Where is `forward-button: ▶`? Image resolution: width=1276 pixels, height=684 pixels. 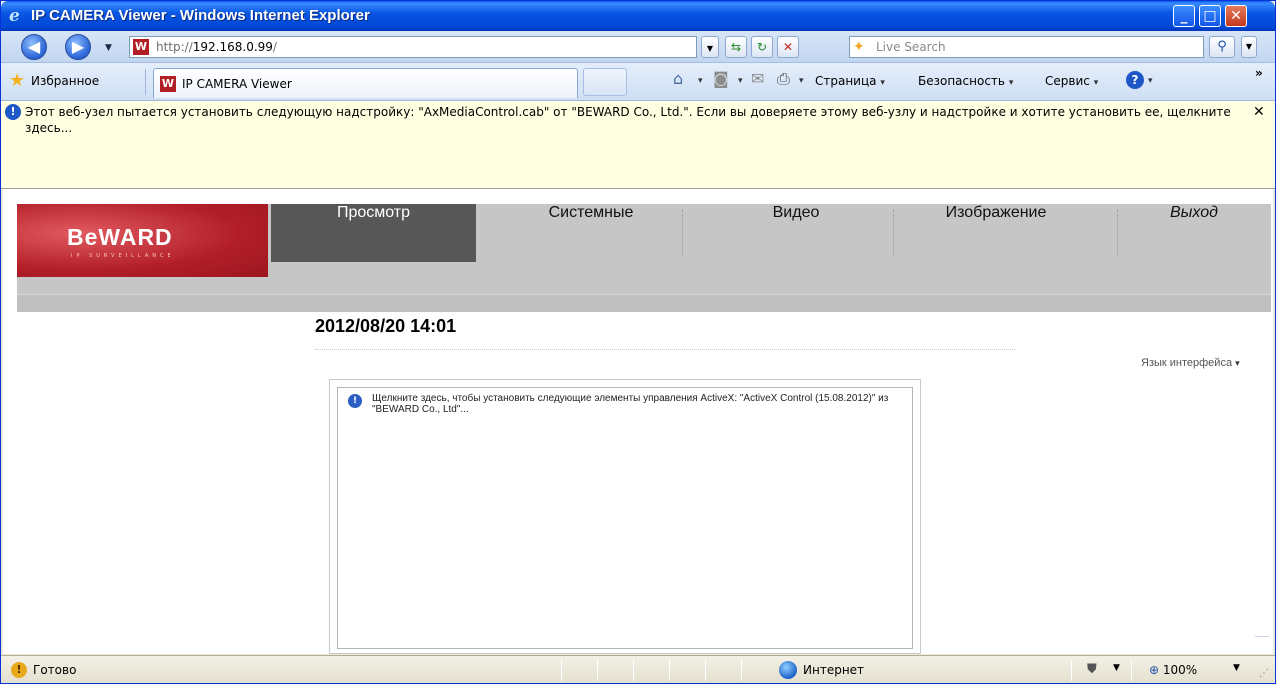 forward-button: ▶ is located at coordinates (78, 47).